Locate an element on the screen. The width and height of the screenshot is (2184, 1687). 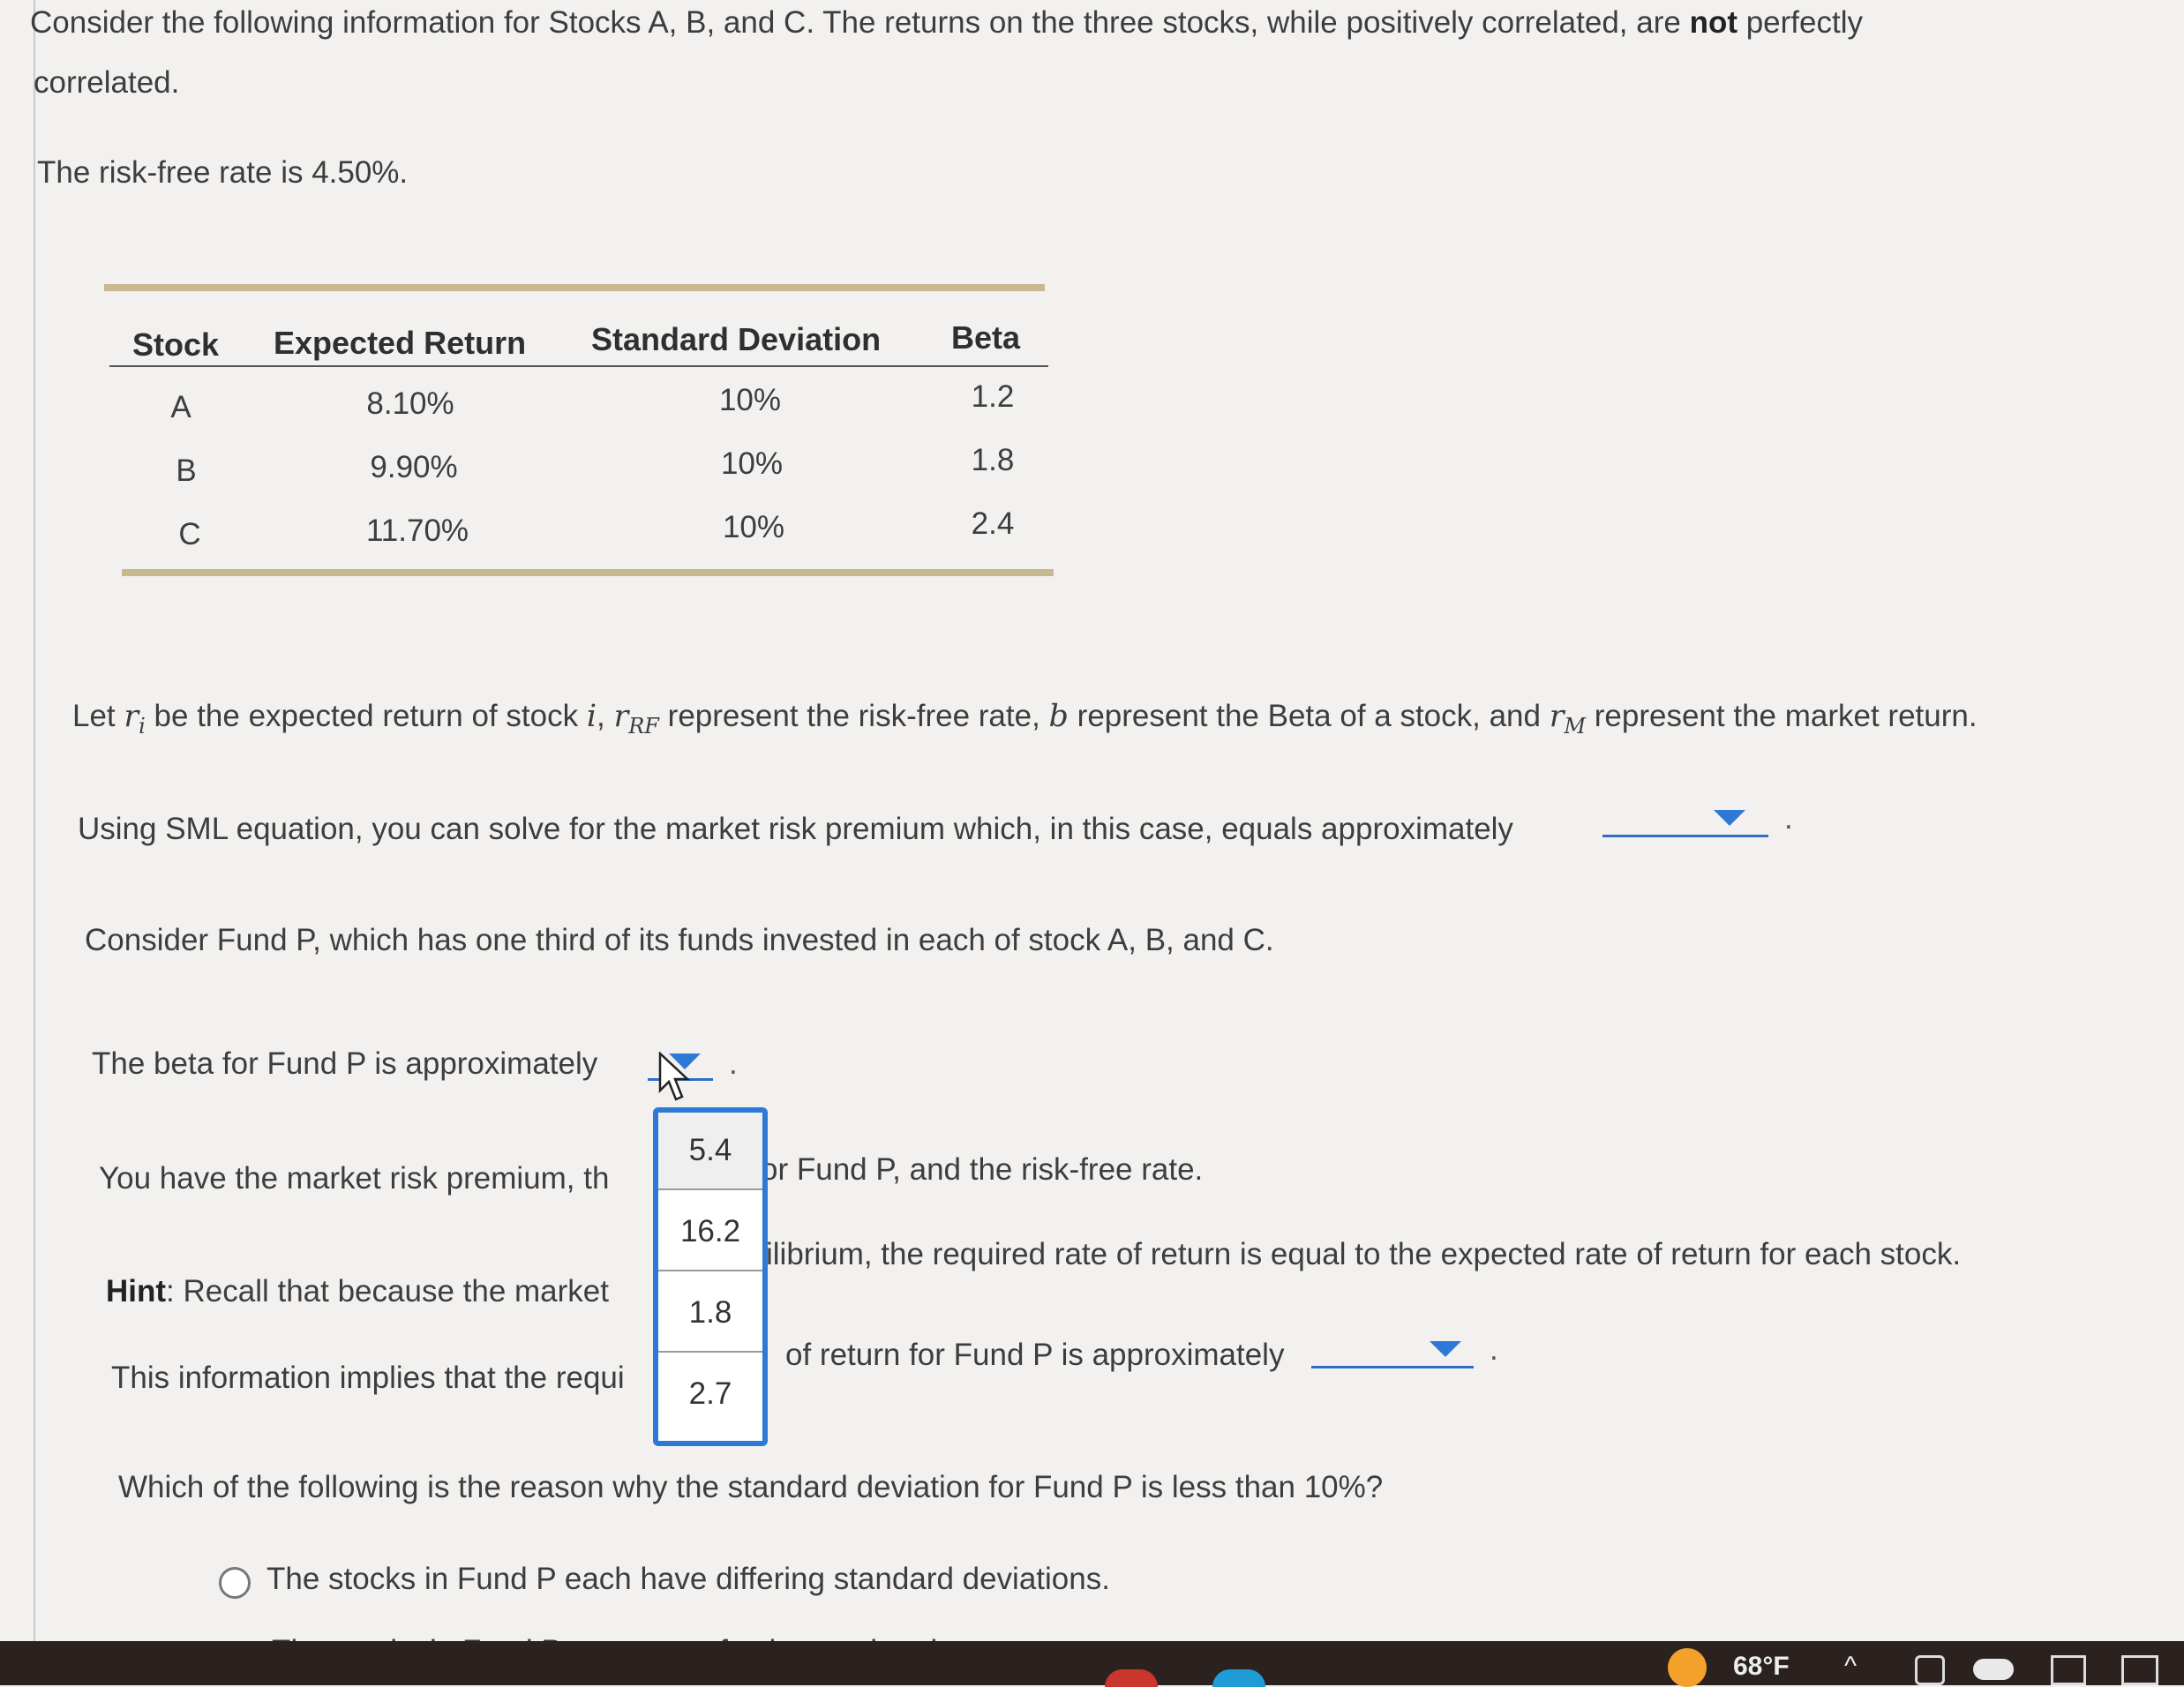
table-bottom-rule is located at coordinates (588, 572).